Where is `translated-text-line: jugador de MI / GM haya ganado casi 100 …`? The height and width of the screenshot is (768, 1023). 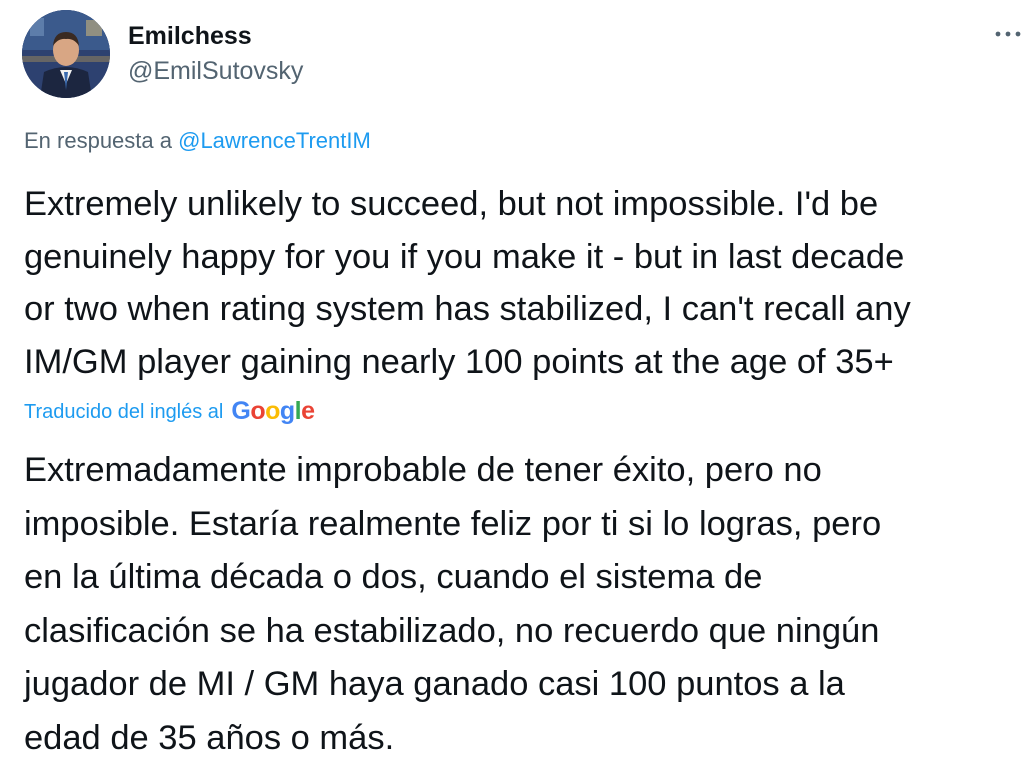
translated-text-line: jugador de MI / GM haya ganado casi 100 … is located at coordinates (434, 684).